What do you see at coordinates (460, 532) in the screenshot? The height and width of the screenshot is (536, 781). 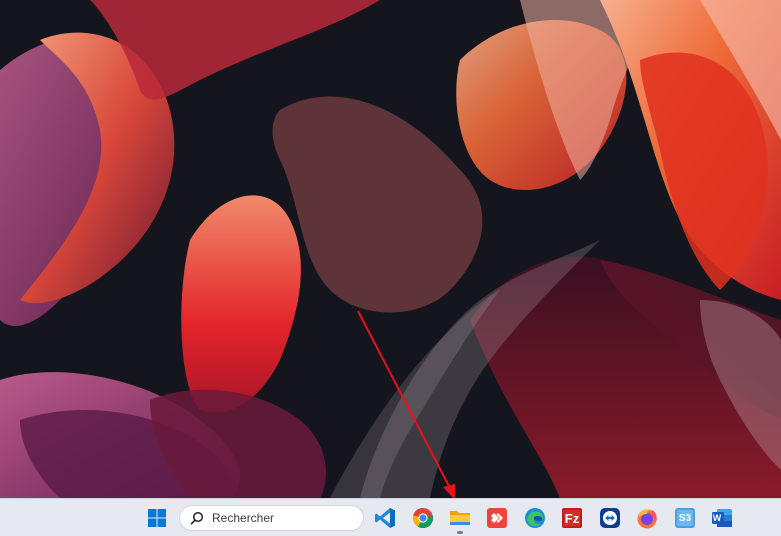 I see `running-indicator` at bounding box center [460, 532].